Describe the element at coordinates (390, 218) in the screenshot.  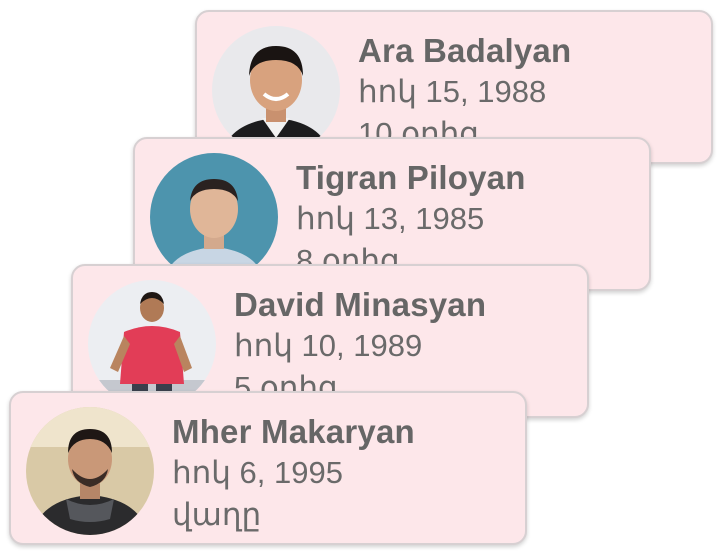
I see `birth-date: հոկ 13, 1985` at that location.